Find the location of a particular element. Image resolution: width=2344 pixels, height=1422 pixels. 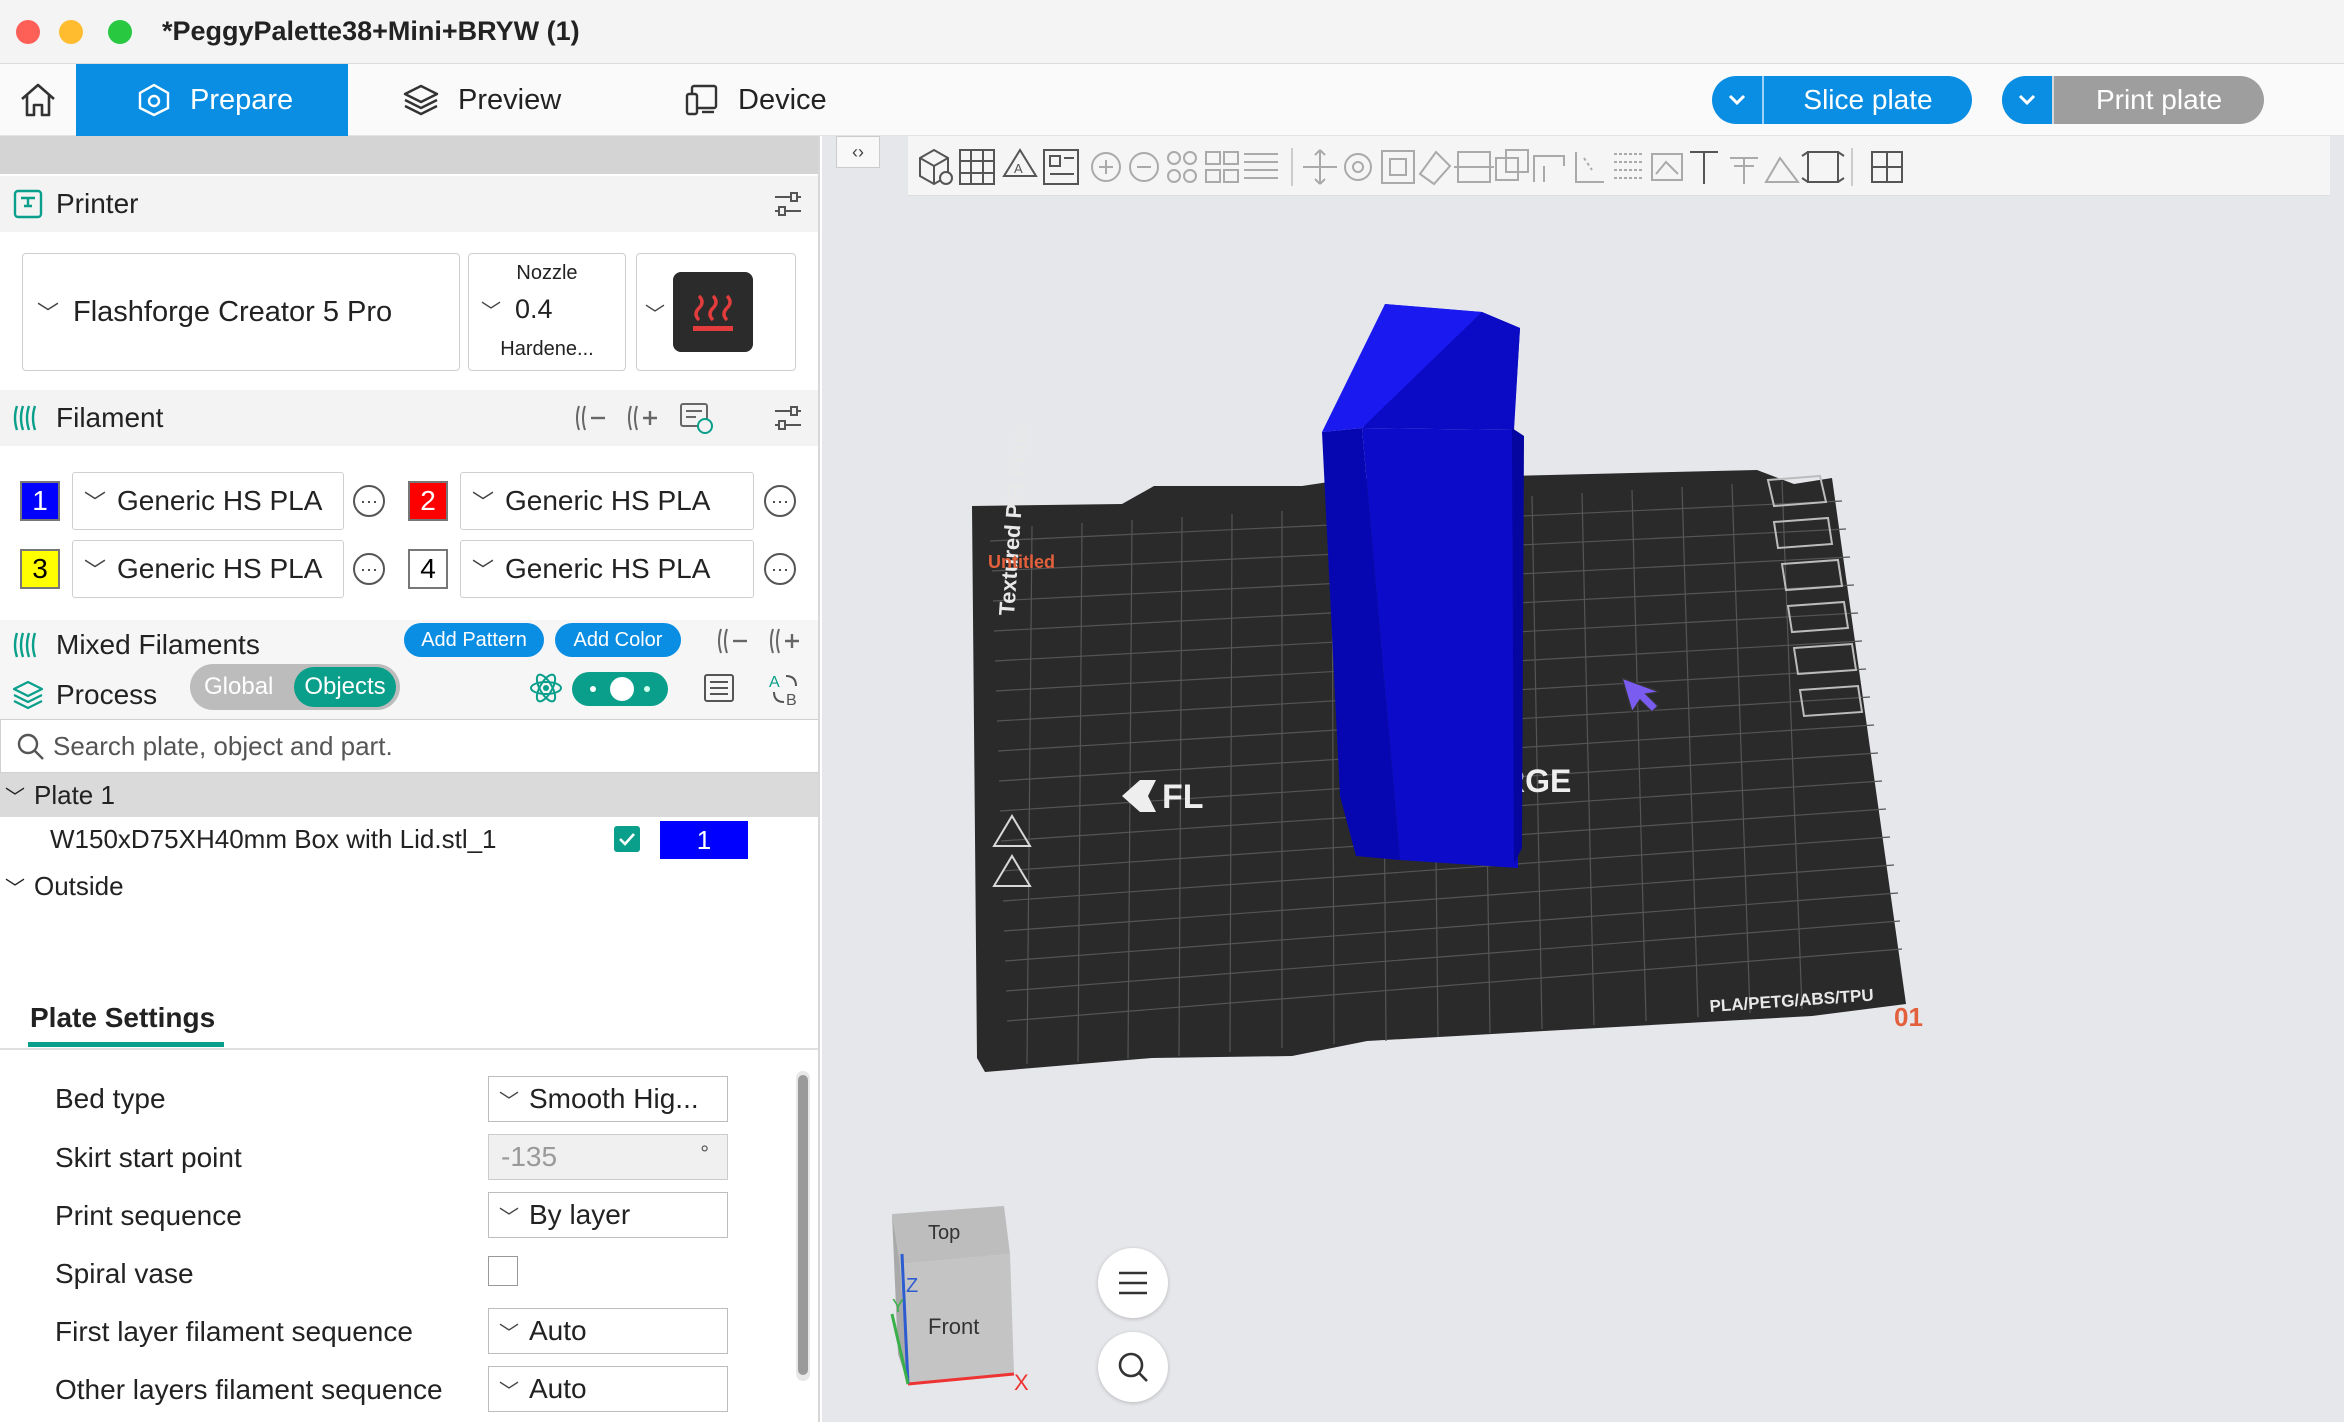

mixed-add-icon is located at coordinates (785, 641).